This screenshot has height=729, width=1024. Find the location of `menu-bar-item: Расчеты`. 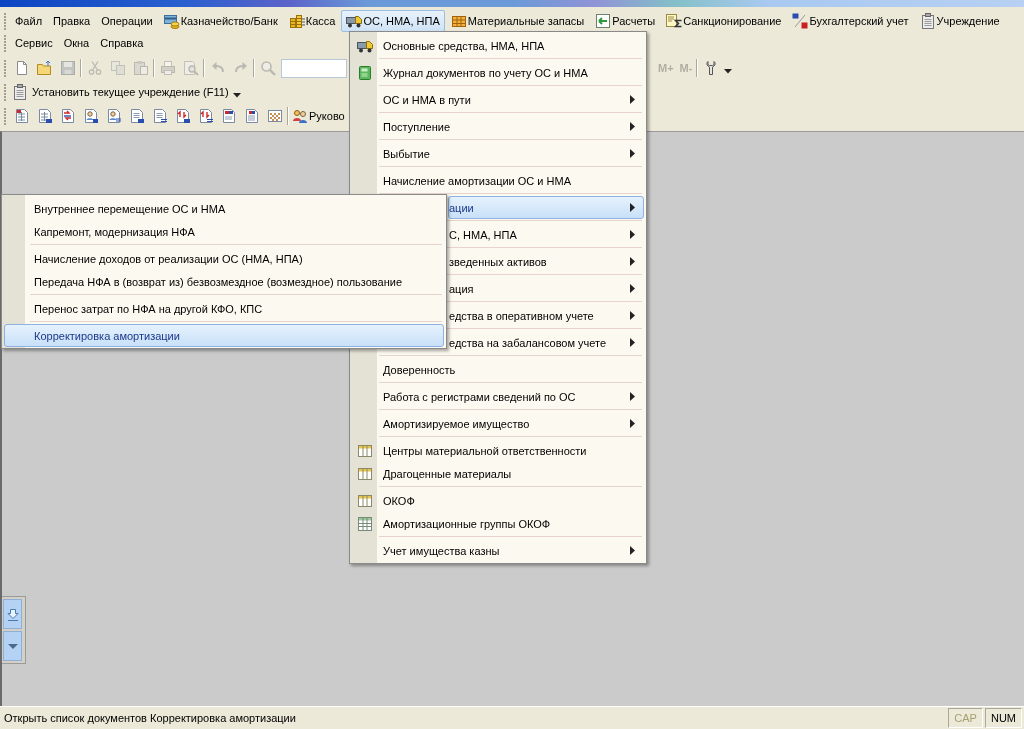

menu-bar-item: Расчеты is located at coordinates (625, 21).